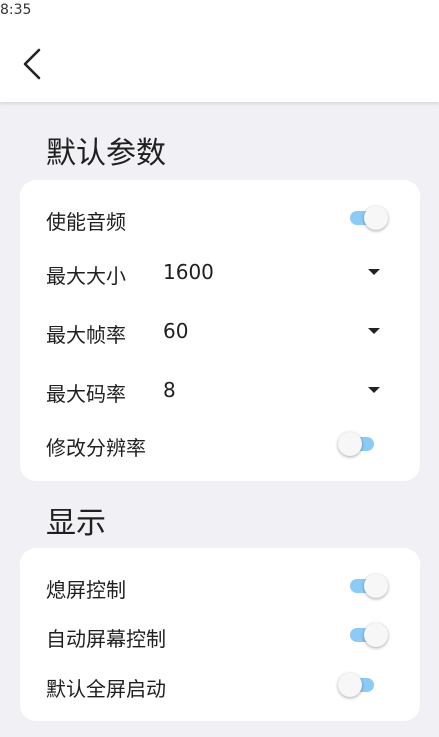  What do you see at coordinates (106, 153) in the screenshot?
I see `section-title-defaults: 默认参数` at bounding box center [106, 153].